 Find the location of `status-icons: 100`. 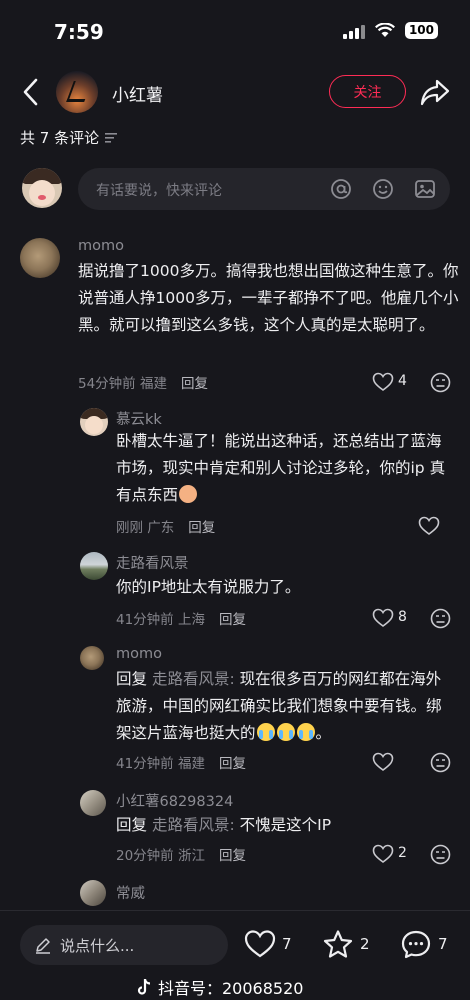

status-icons: 100 is located at coordinates (390, 30).